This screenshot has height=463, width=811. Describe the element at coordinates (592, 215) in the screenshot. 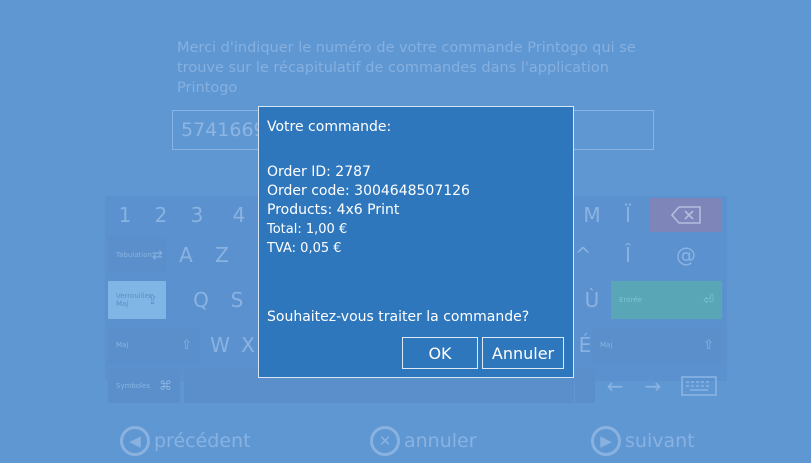

I see `key-m: M` at that location.